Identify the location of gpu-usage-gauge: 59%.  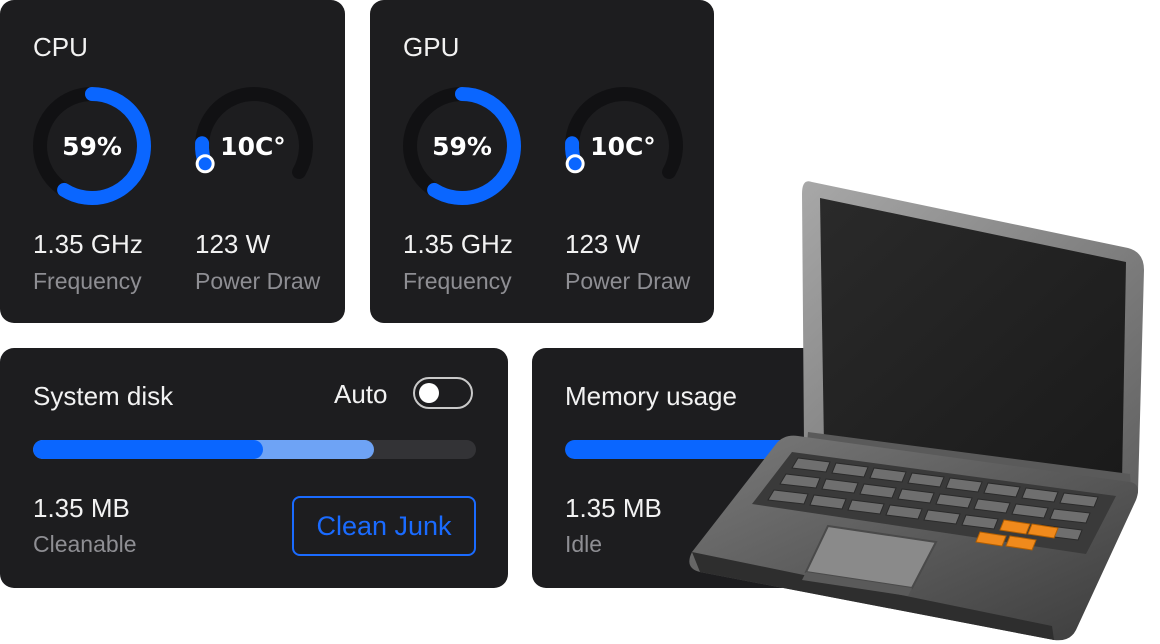
(462, 146).